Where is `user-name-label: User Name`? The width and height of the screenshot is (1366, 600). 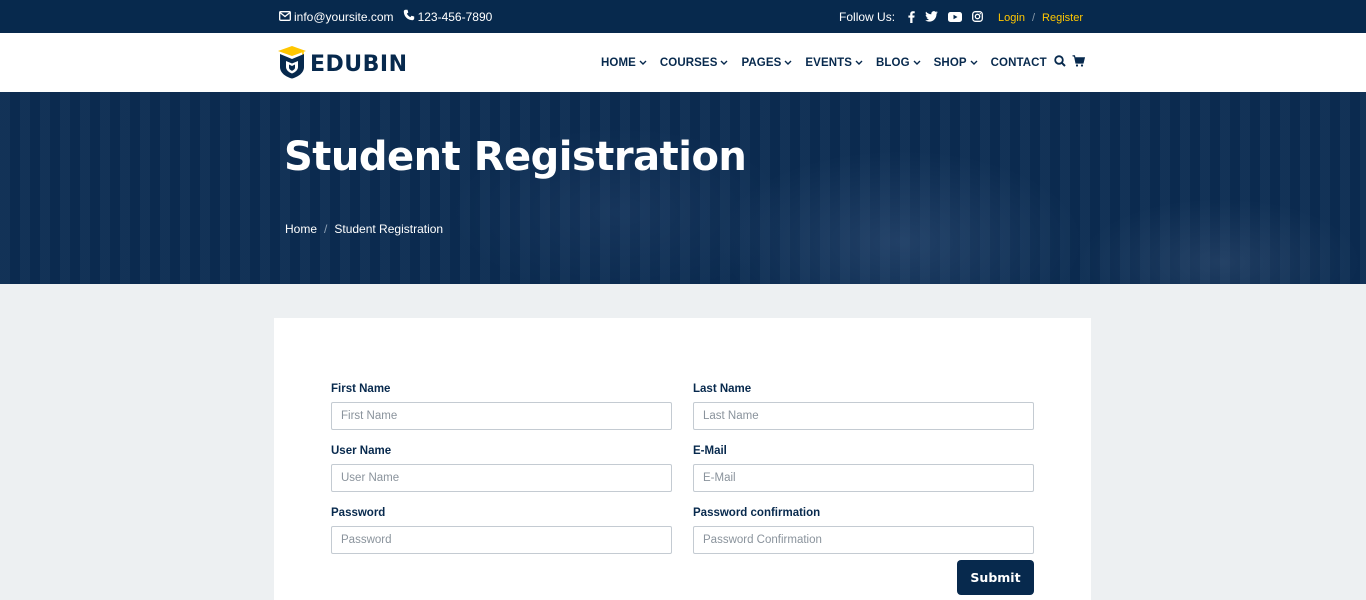
user-name-label: User Name is located at coordinates (361, 451).